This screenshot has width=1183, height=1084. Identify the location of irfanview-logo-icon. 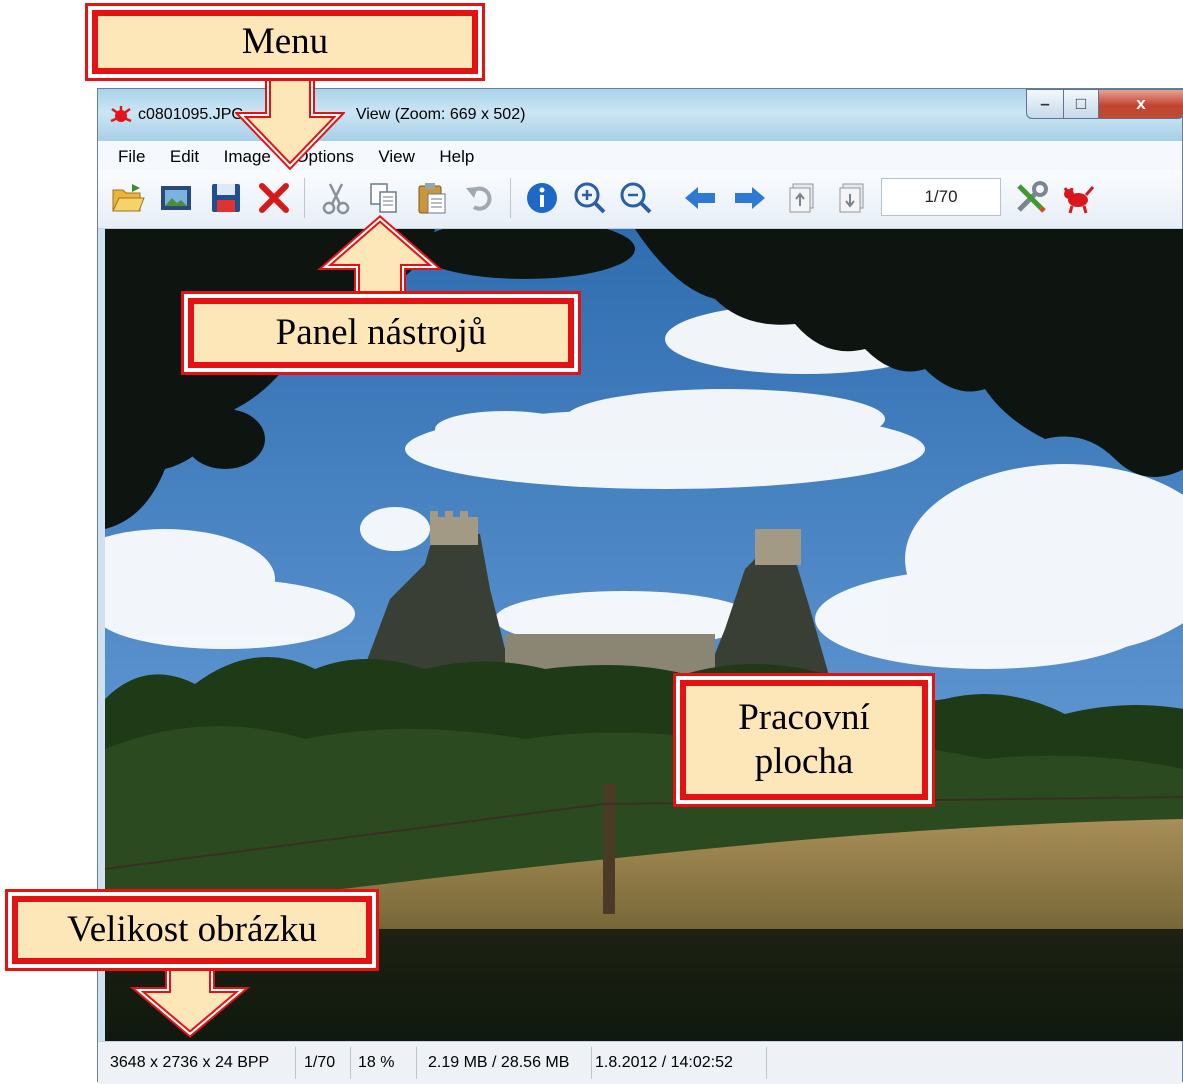
(1078, 198).